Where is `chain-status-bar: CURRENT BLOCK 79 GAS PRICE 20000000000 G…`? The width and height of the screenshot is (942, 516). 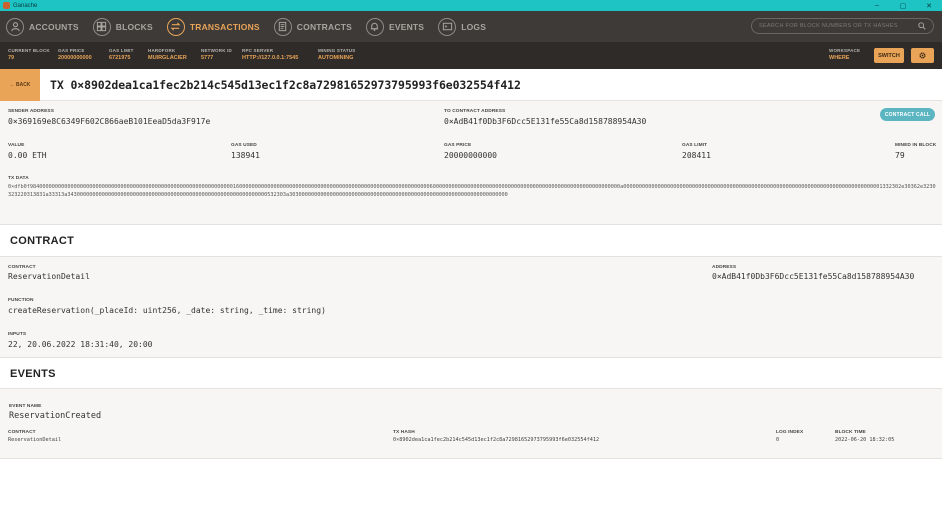 chain-status-bar: CURRENT BLOCK 79 GAS PRICE 20000000000 G… is located at coordinates (471, 55).